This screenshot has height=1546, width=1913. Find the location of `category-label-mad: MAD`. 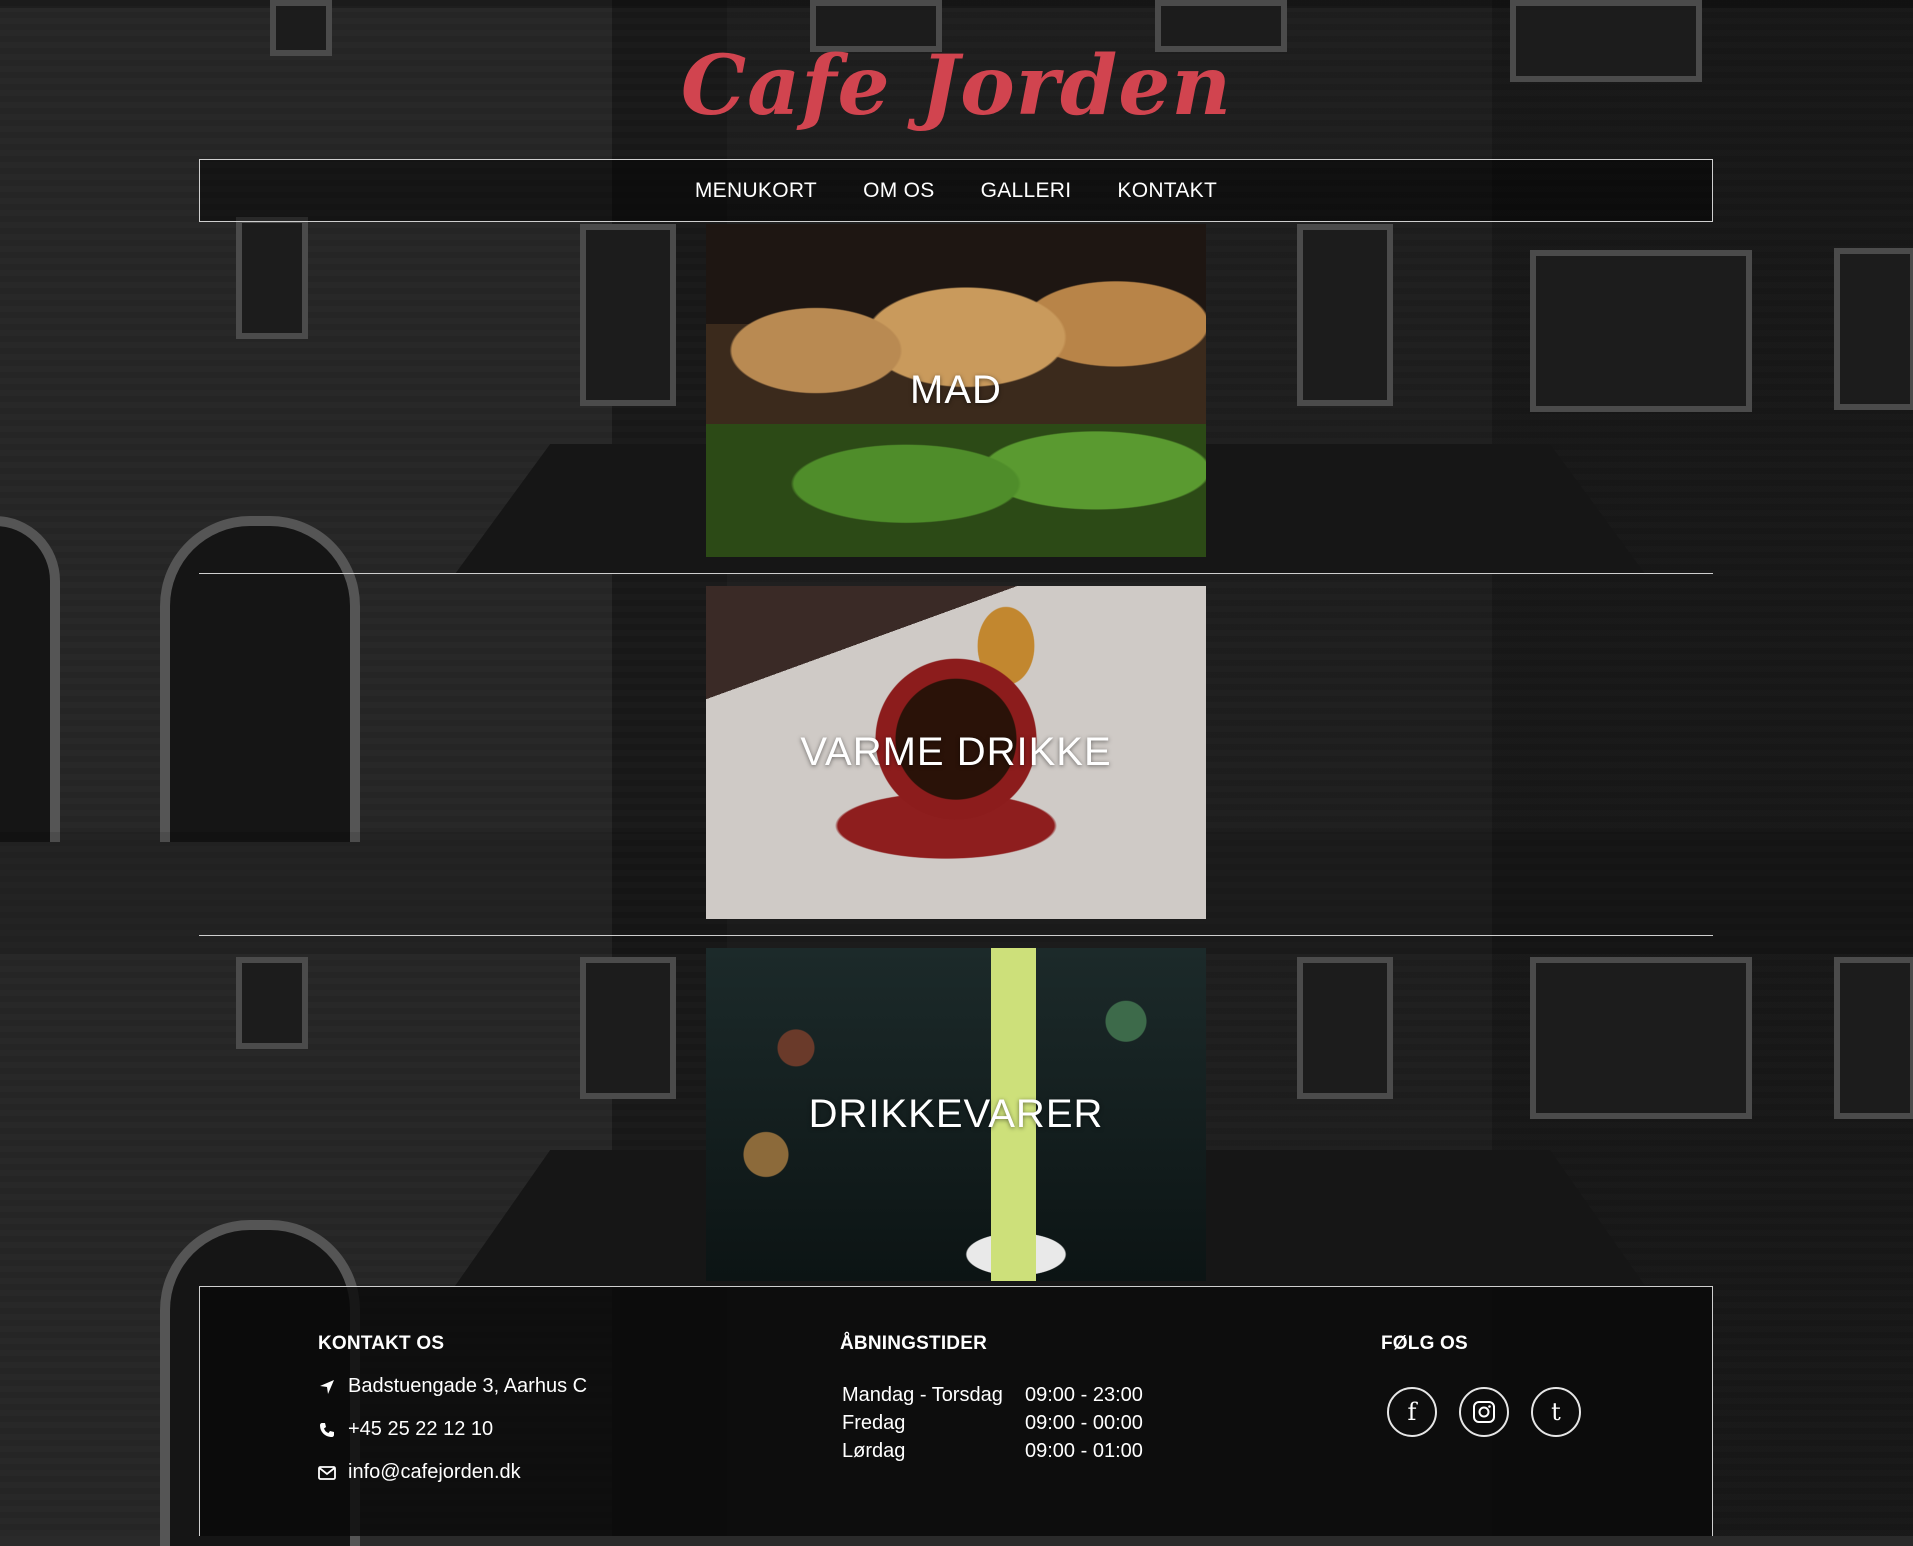

category-label-mad: MAD is located at coordinates (956, 390).